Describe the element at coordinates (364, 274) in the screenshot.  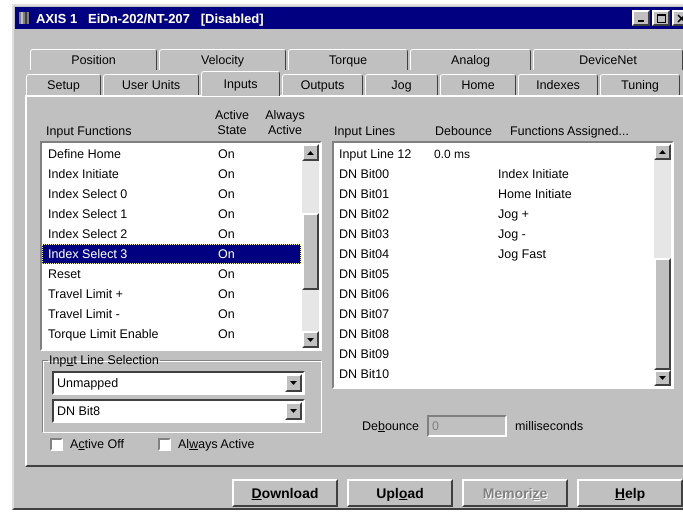
I see `input-line: DN Bit05` at that location.